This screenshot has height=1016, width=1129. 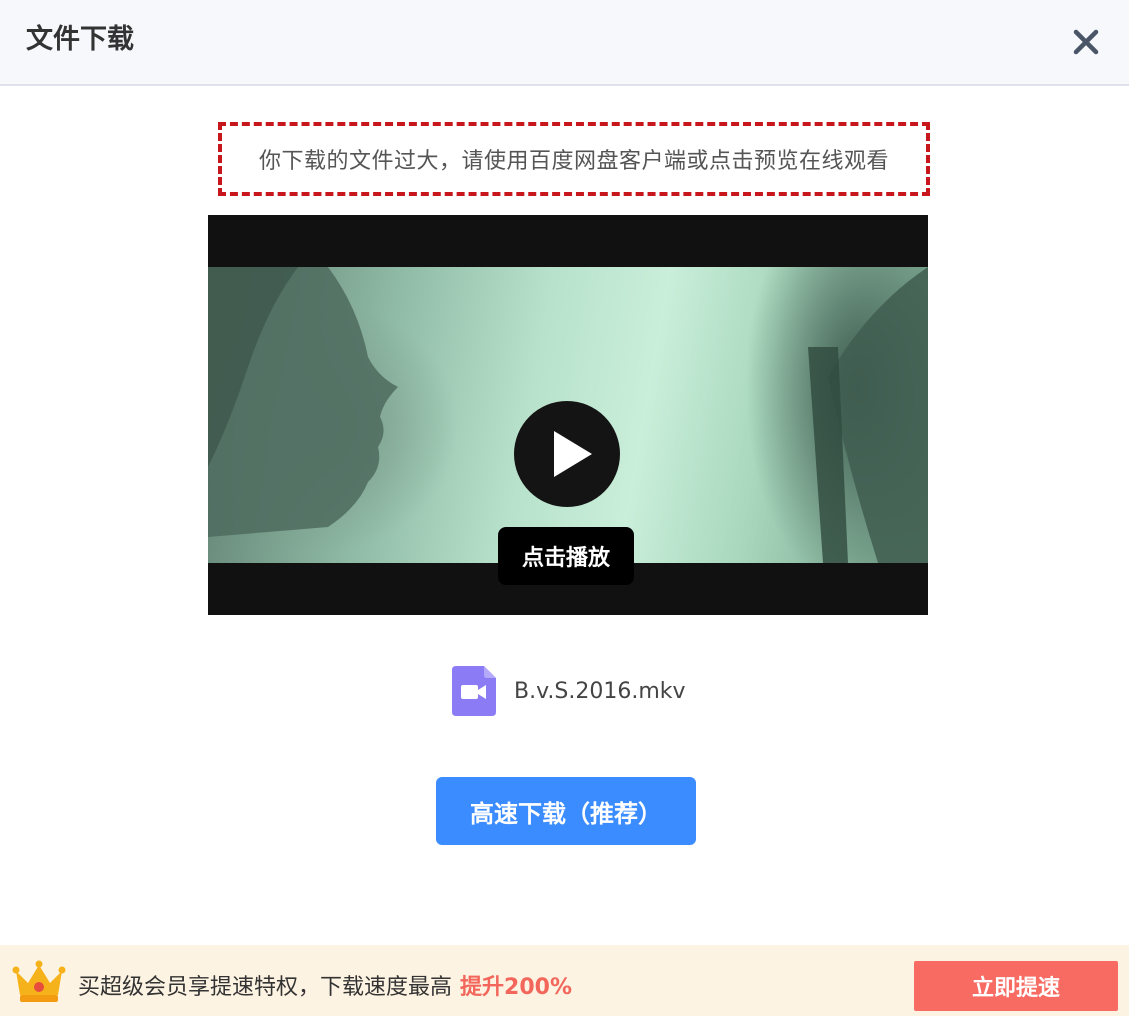 I want to click on promo-highlight: 提升200%, so click(x=516, y=987).